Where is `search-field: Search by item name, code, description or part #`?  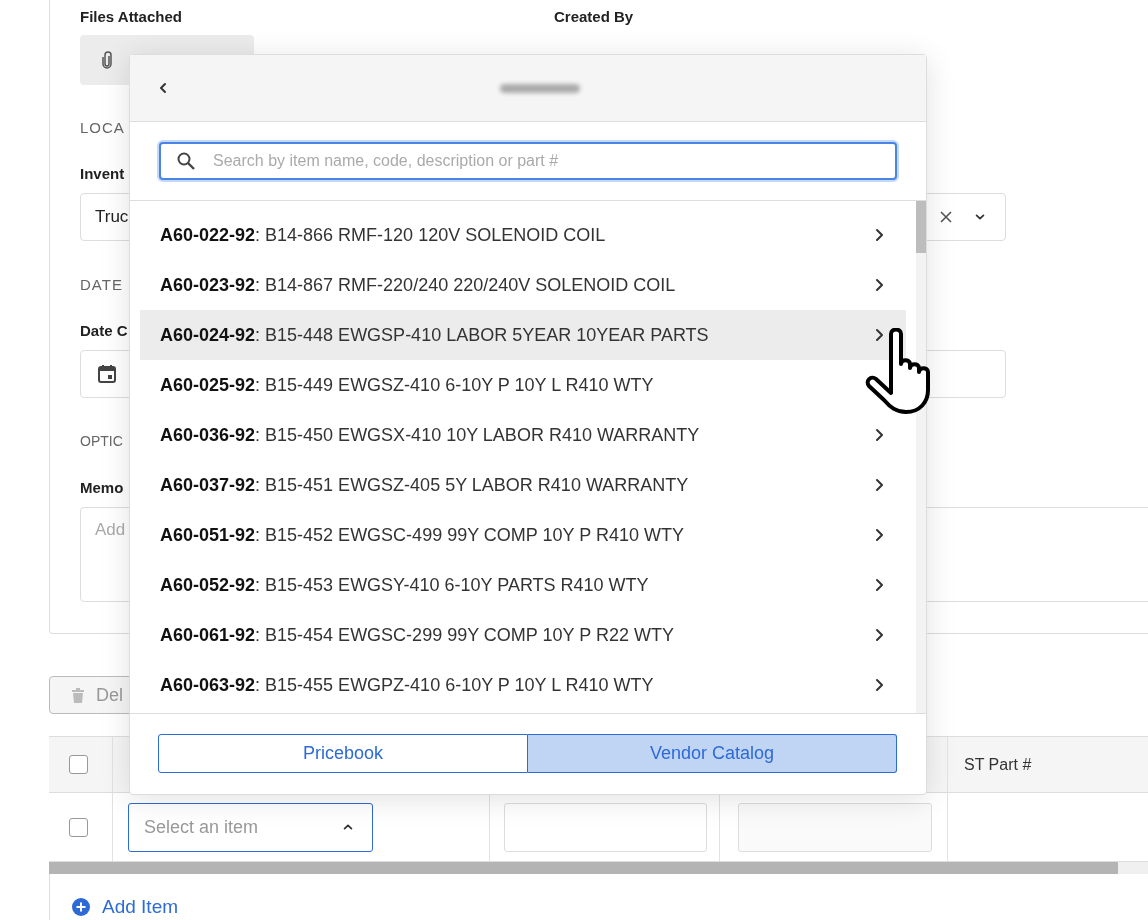
search-field: Search by item name, code, description or part # is located at coordinates (528, 161).